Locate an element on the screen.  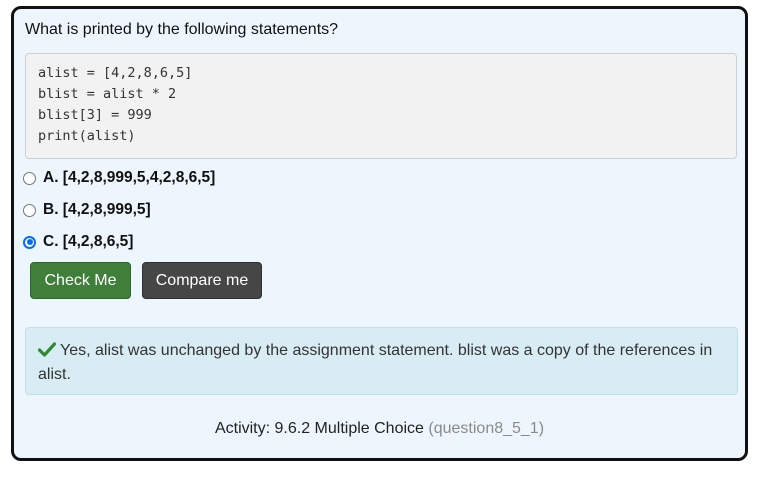
option-b: B. [4,2,8,999,5] is located at coordinates (119, 210).